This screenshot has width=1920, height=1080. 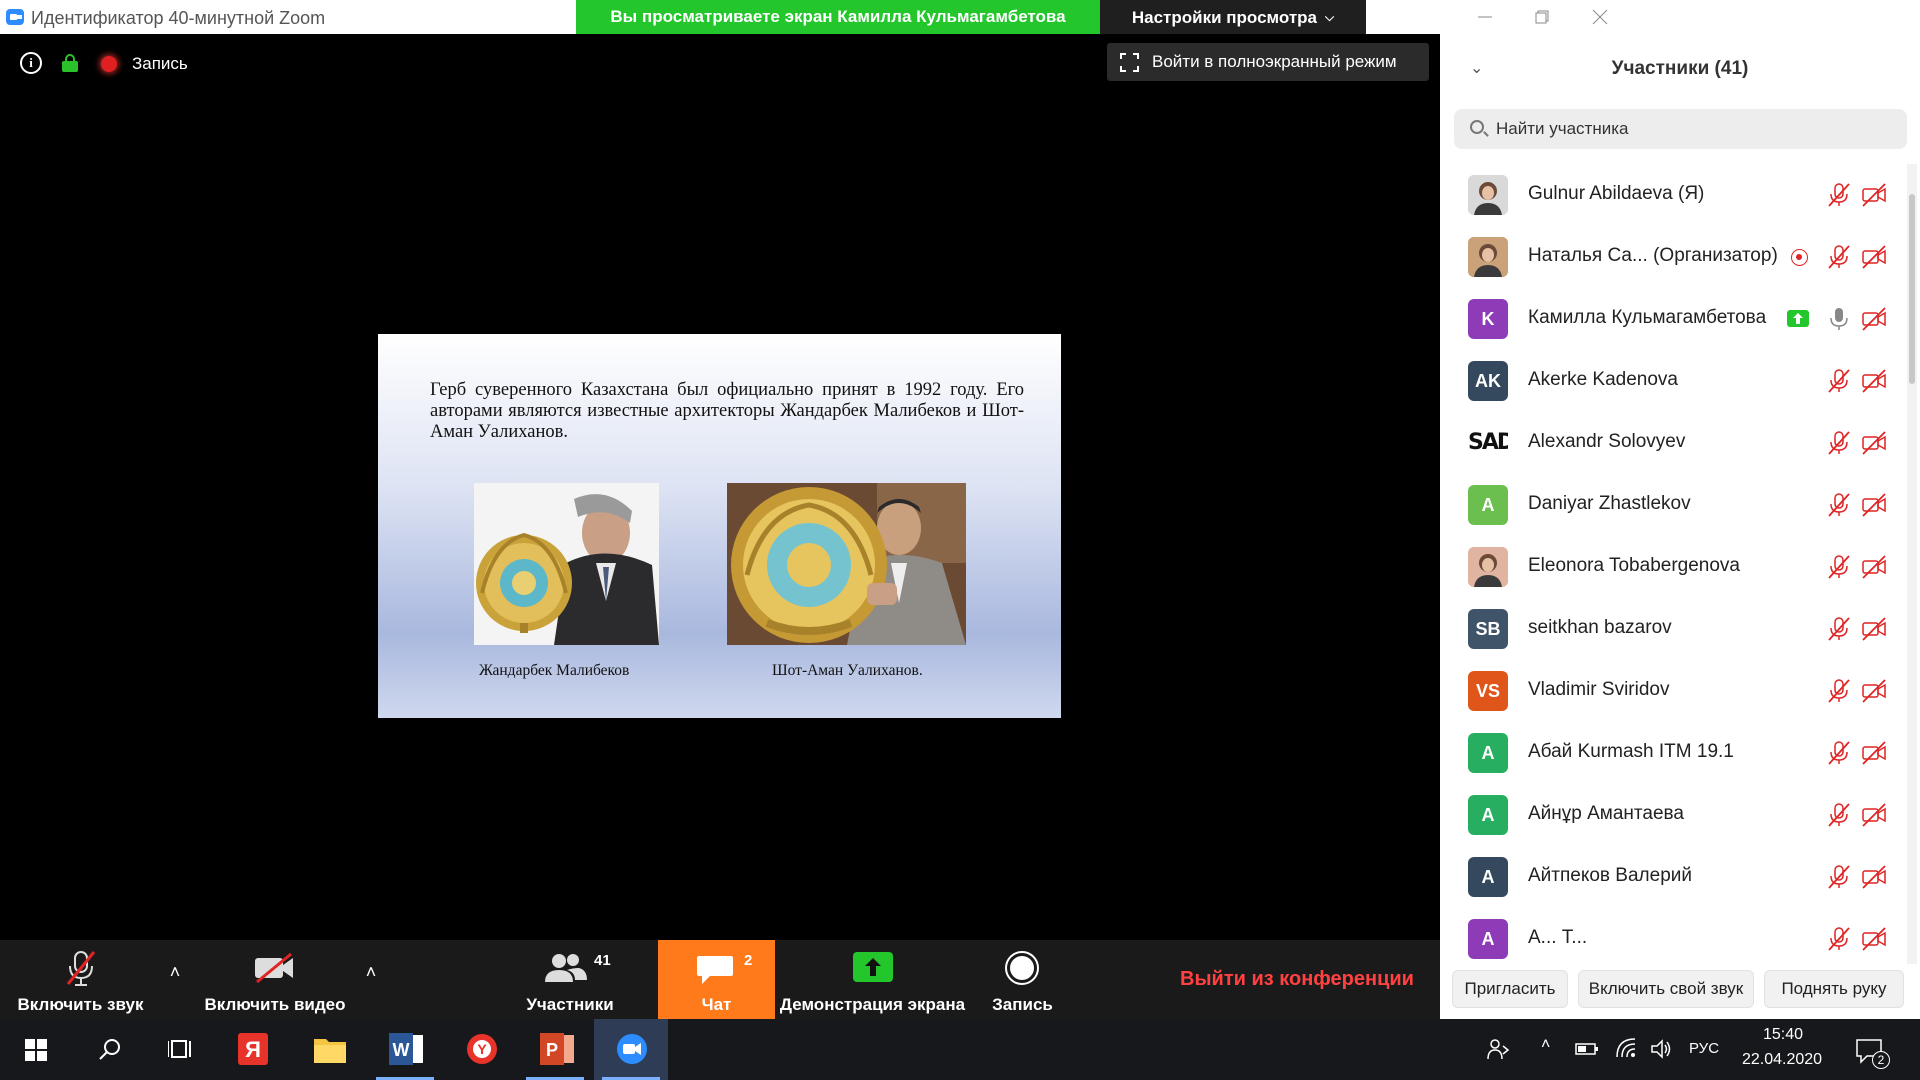 I want to click on svg-text: Y, so click(x=482, y=1049).